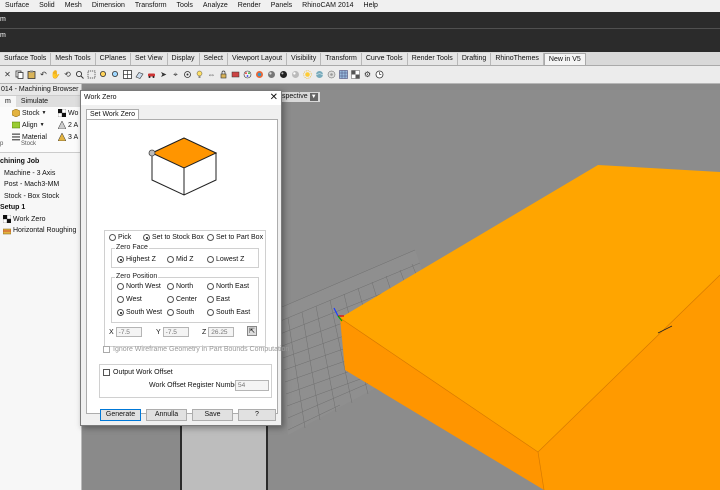  What do you see at coordinates (257, 59) in the screenshot?
I see `tab-viewport-layout: Viewport Layout` at bounding box center [257, 59].